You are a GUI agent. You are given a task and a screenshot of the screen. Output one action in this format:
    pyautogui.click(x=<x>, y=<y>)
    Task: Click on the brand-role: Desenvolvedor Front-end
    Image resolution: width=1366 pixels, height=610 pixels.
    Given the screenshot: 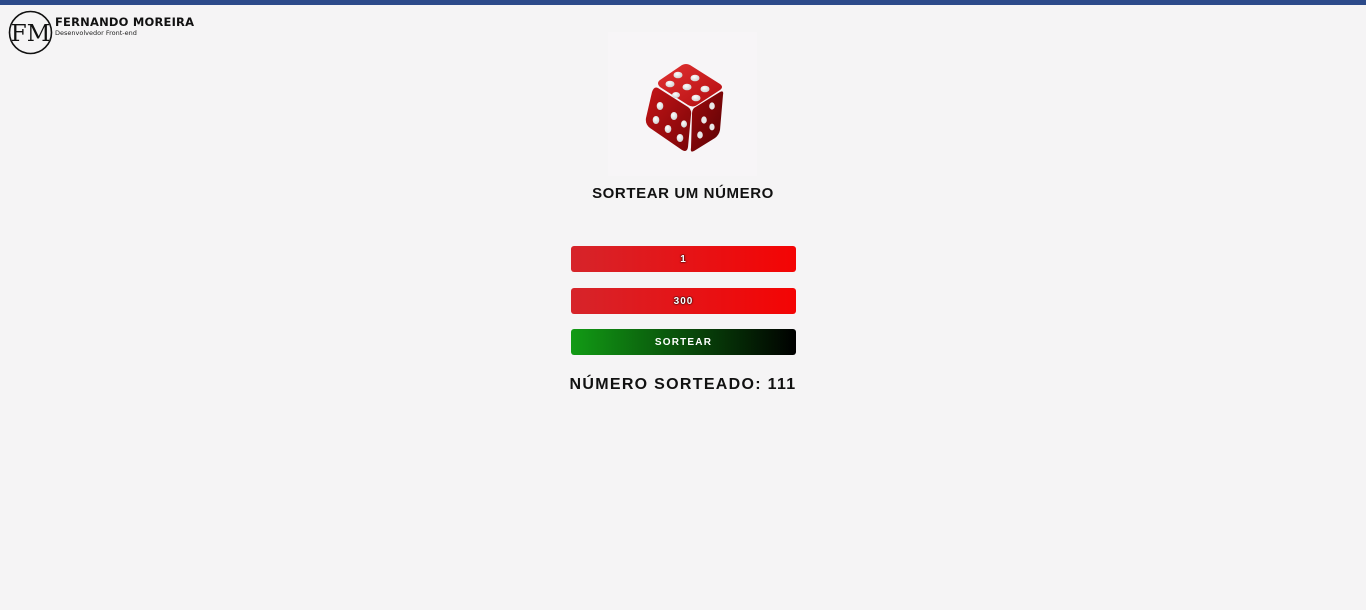 What is the action you would take?
    pyautogui.click(x=96, y=32)
    